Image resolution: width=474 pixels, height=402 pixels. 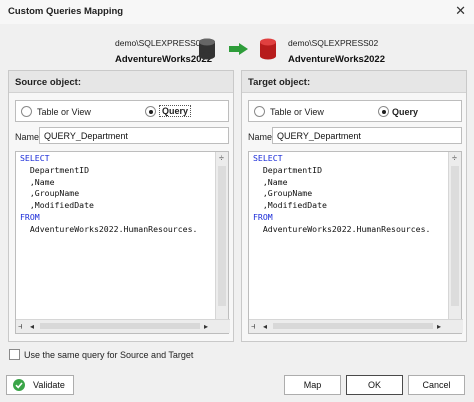 I want to click on target-panel-header: Target object:, so click(x=354, y=82).